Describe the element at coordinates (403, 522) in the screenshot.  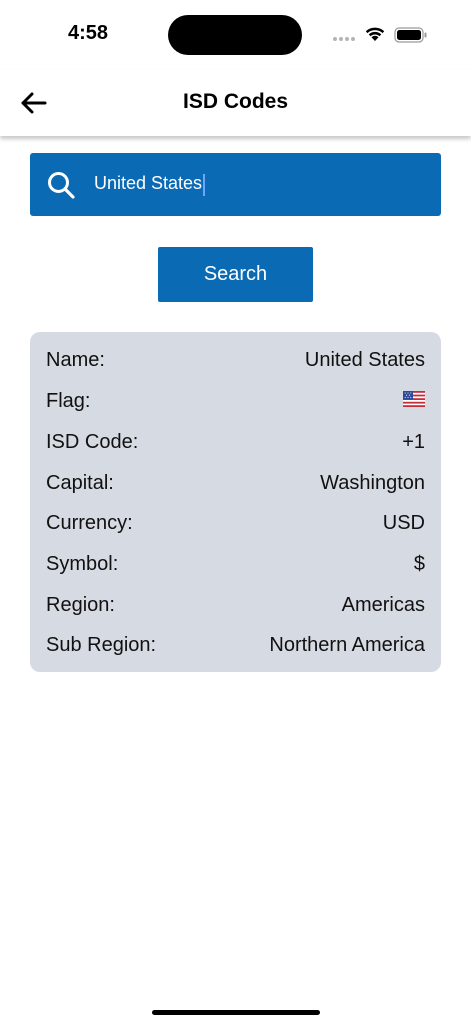
I see `currency-value: USD` at that location.